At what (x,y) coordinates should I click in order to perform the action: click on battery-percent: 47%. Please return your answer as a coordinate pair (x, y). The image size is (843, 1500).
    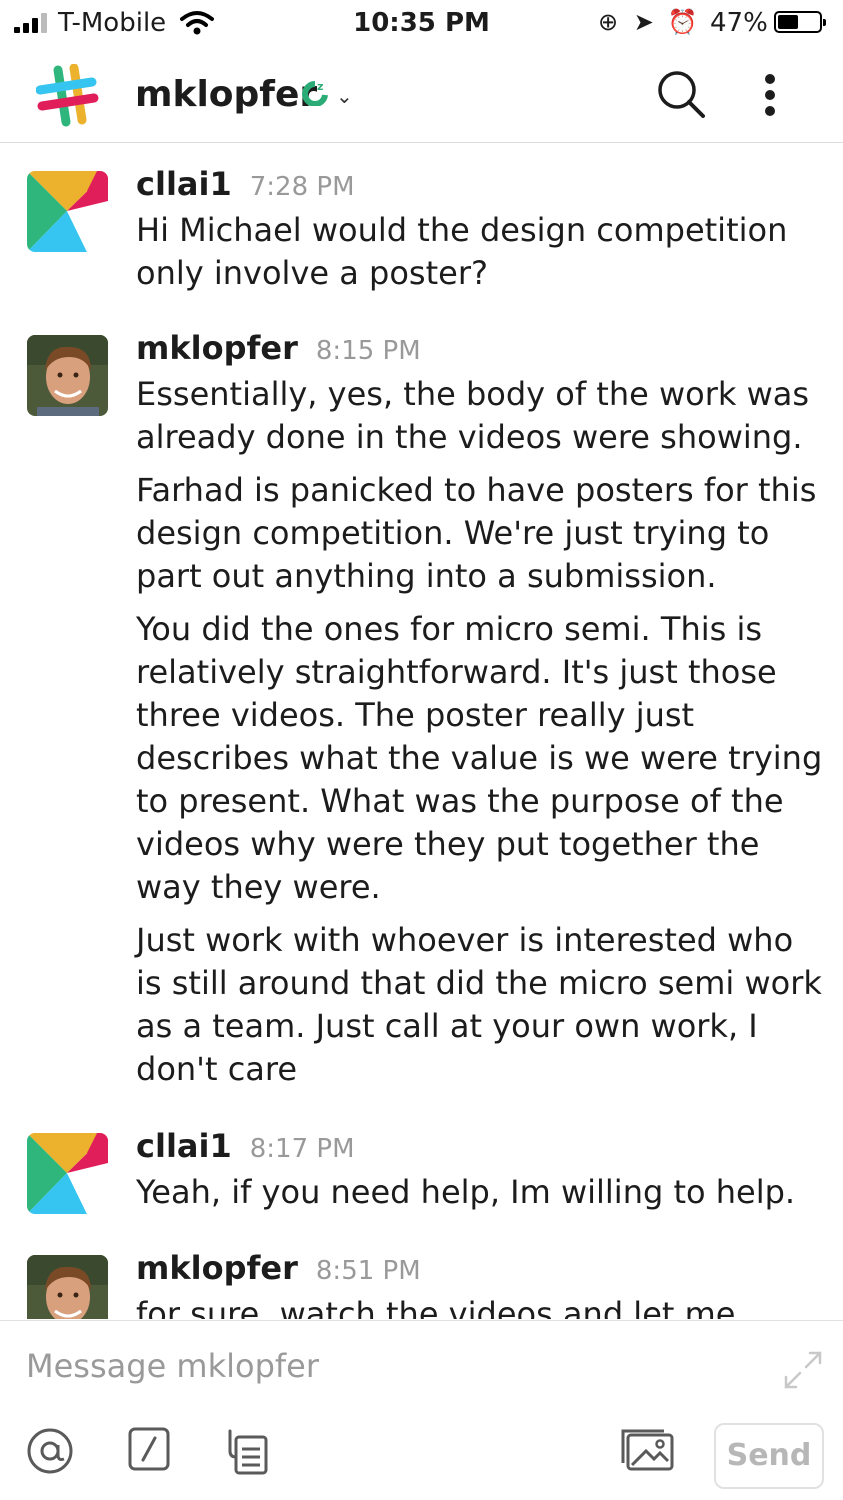
    Looking at the image, I should click on (739, 23).